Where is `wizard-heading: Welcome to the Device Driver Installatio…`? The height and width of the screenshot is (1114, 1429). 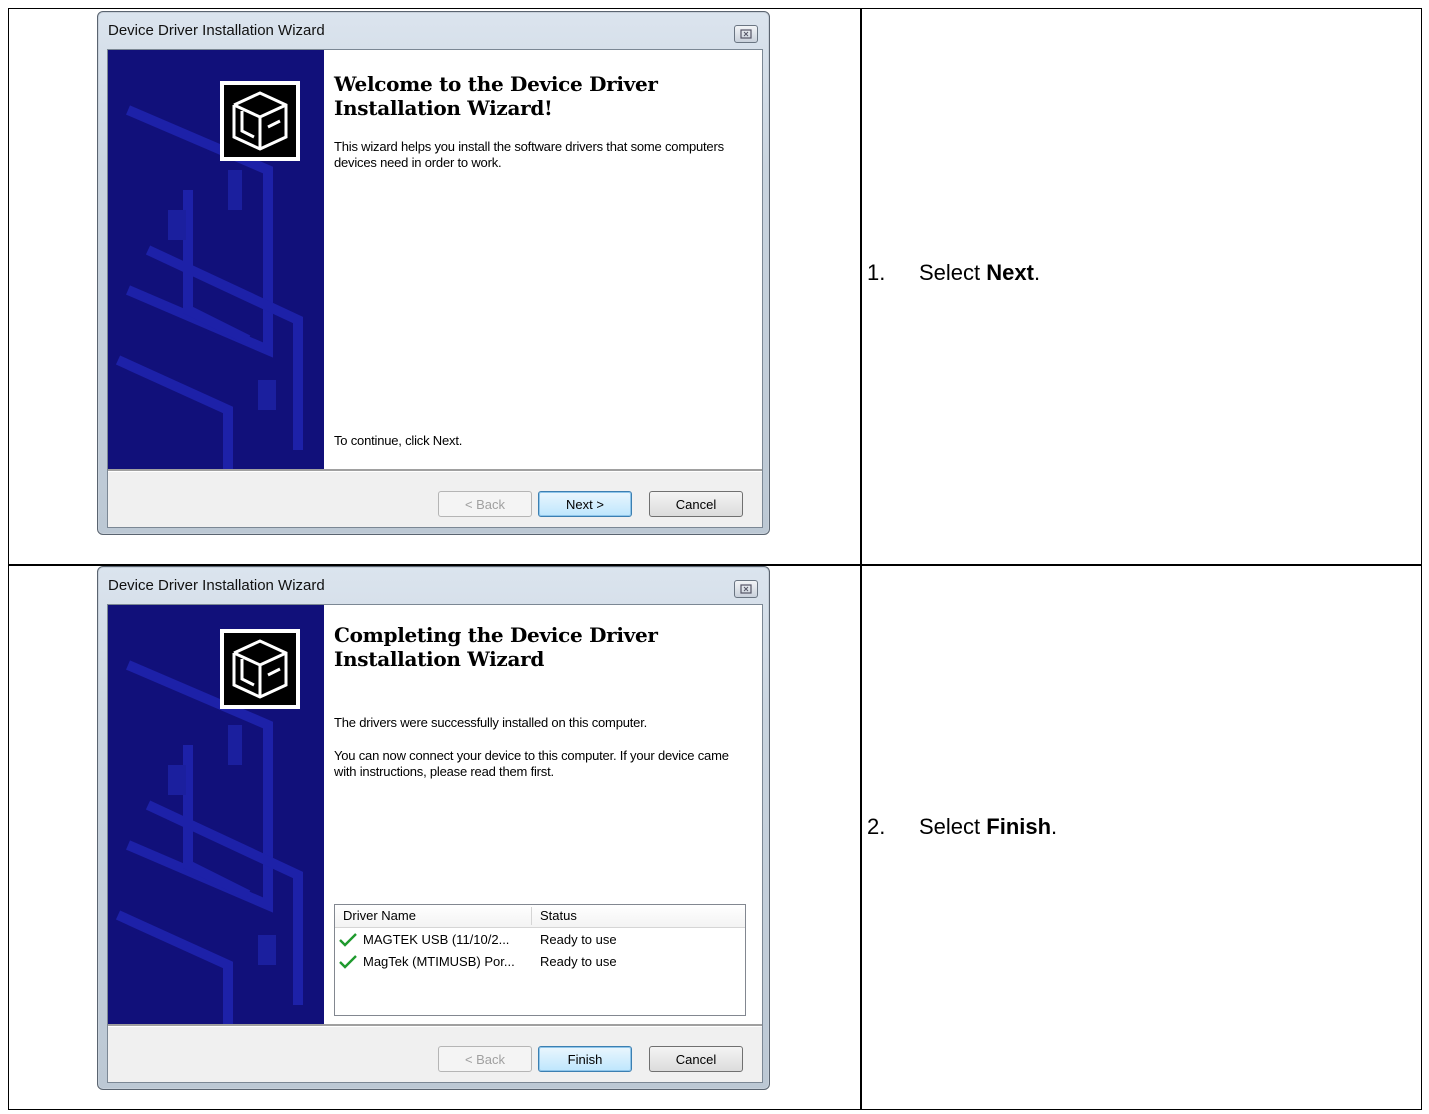
wizard-heading: Welcome to the Device Driver Installatio… is located at coordinates (496, 96).